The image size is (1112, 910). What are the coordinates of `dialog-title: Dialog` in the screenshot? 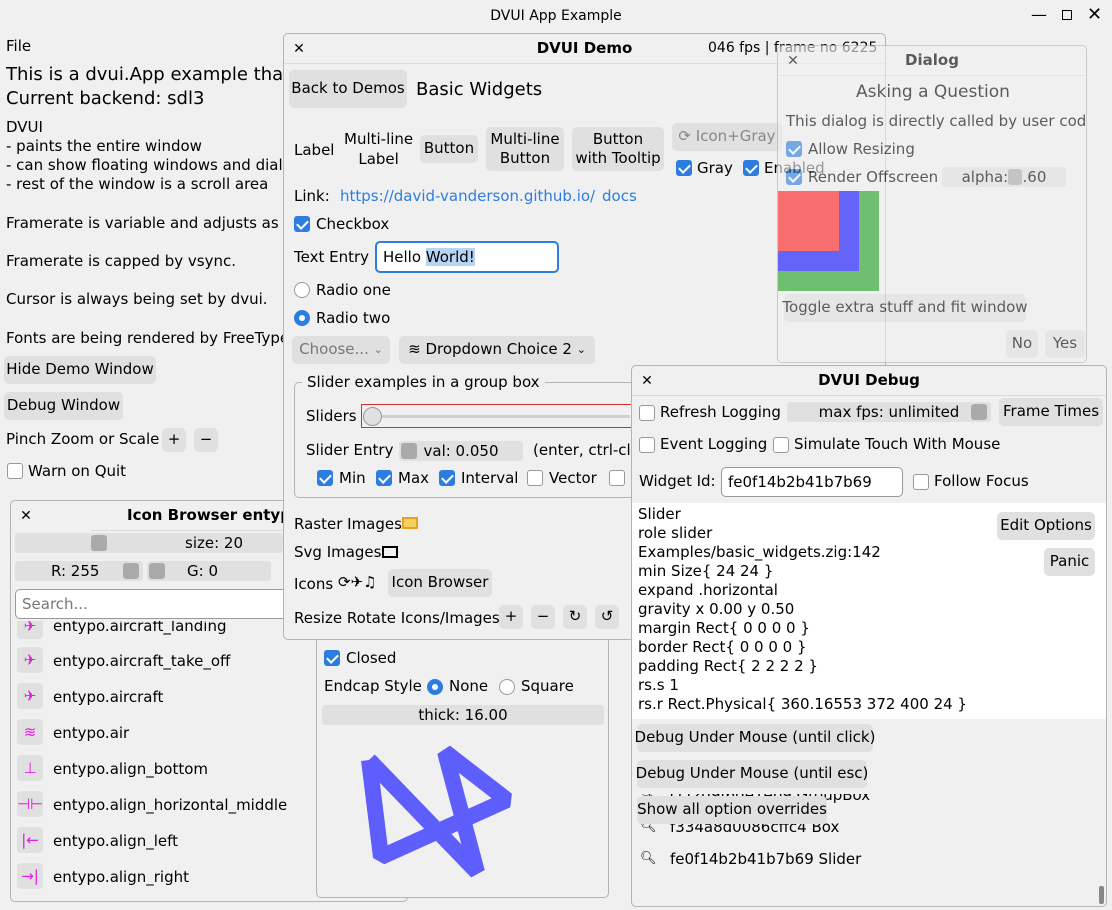 It's located at (932, 61).